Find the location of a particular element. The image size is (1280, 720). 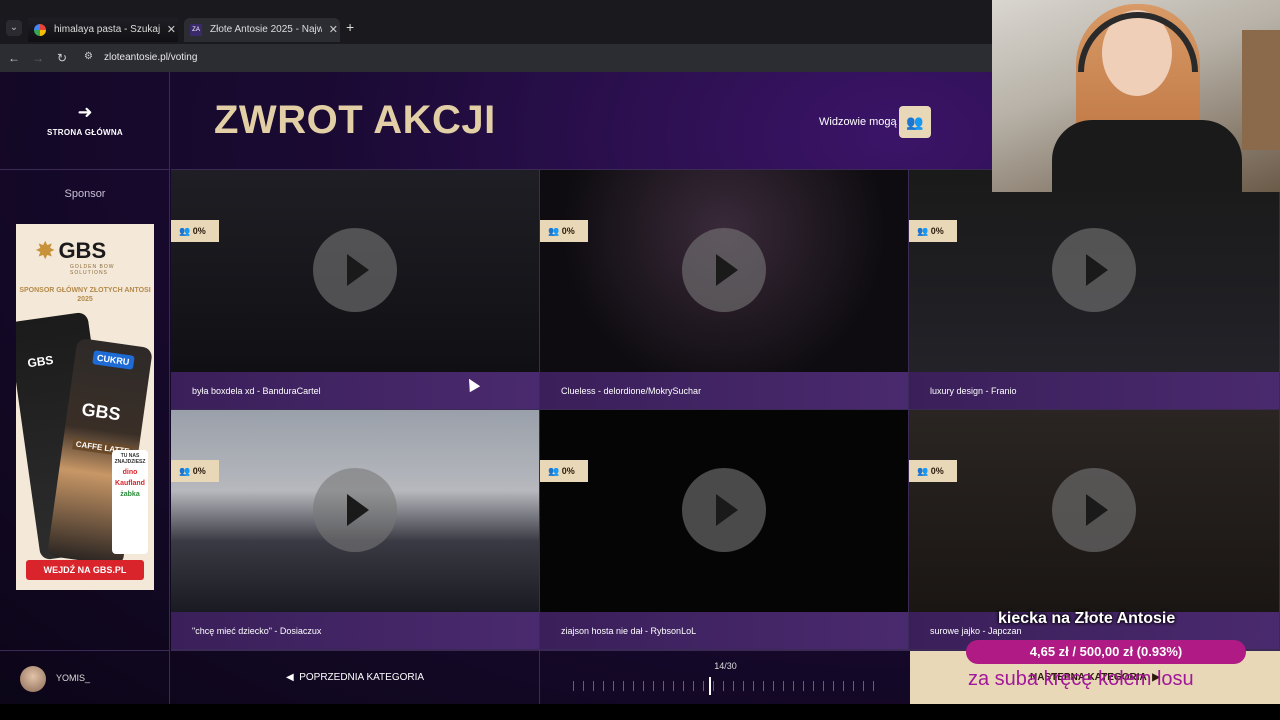

donation-goal-title: kiecka na Złote Antosie is located at coordinates (1087, 618).